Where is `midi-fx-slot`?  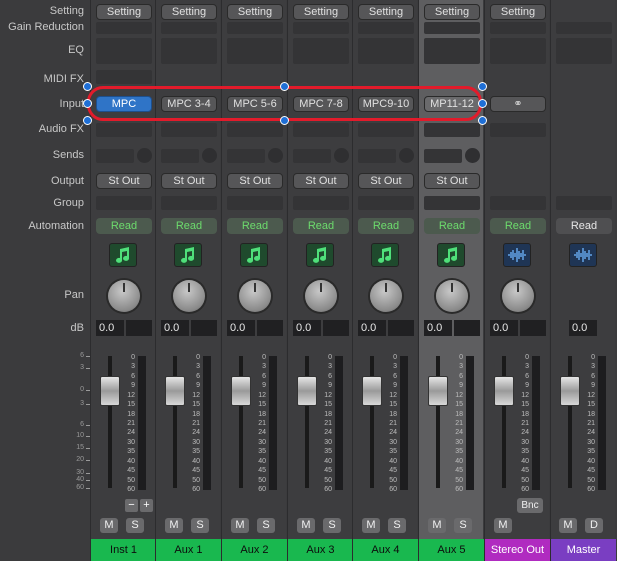
midi-fx-slot is located at coordinates (124, 77).